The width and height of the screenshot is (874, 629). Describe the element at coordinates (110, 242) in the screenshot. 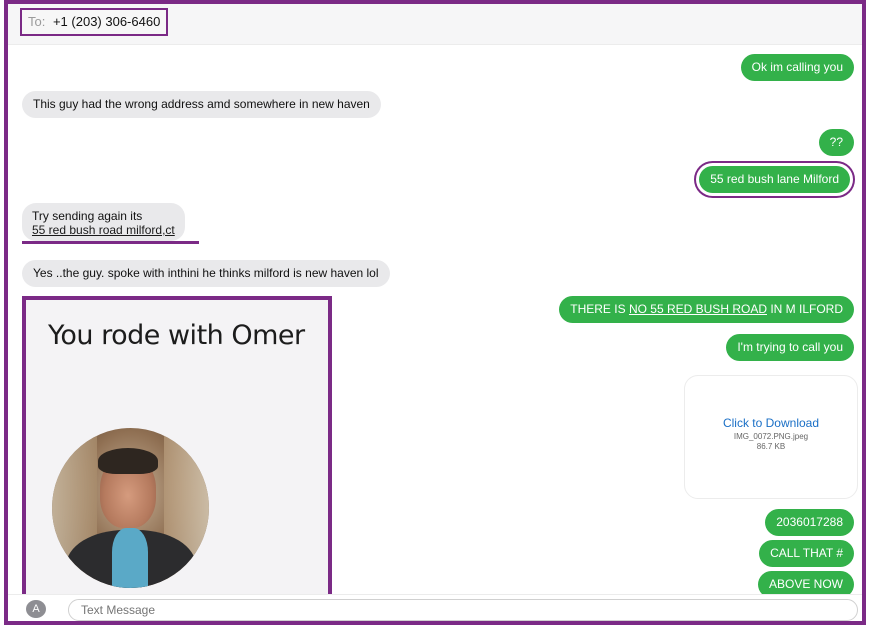

I see `highlight-underline` at that location.